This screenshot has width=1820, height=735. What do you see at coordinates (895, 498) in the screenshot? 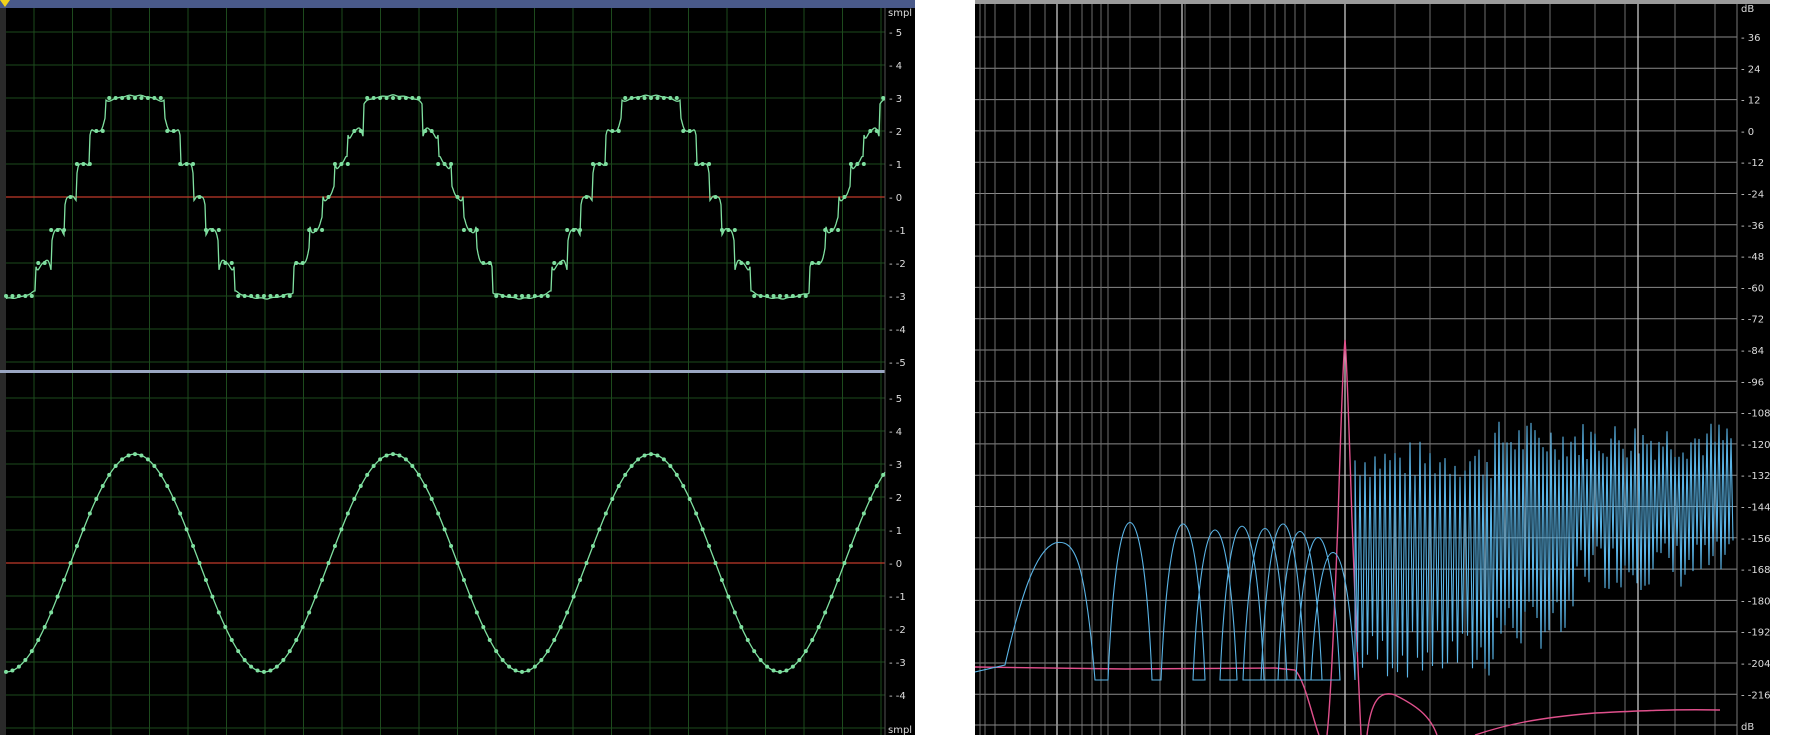
I see `bottom-axis-tick-label: - 2` at bounding box center [895, 498].